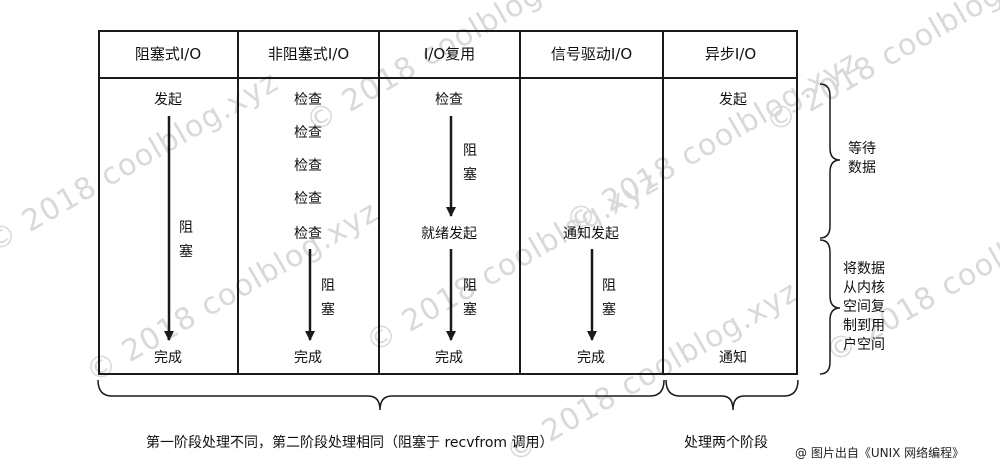 This screenshot has width=1000, height=475. What do you see at coordinates (381, 395) in the screenshot?
I see `first-group-brace` at bounding box center [381, 395].